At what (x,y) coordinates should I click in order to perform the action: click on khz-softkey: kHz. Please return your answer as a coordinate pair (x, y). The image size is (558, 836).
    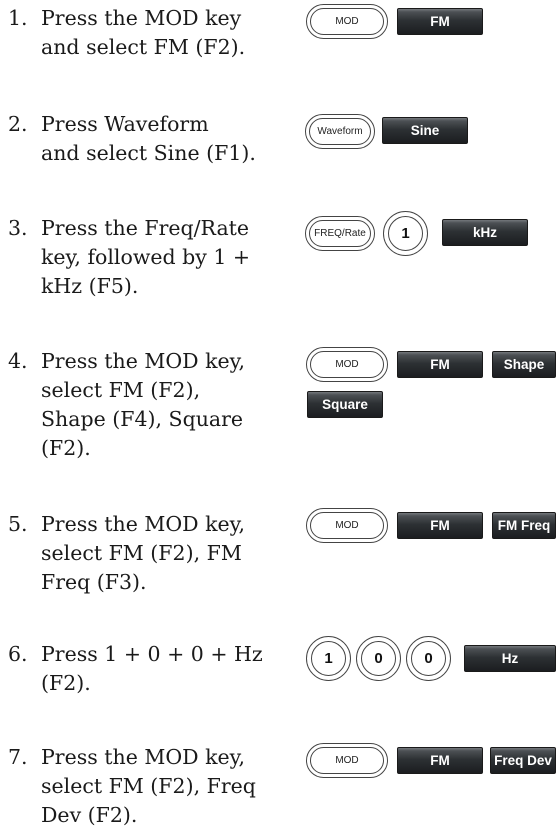
    Looking at the image, I should click on (485, 232).